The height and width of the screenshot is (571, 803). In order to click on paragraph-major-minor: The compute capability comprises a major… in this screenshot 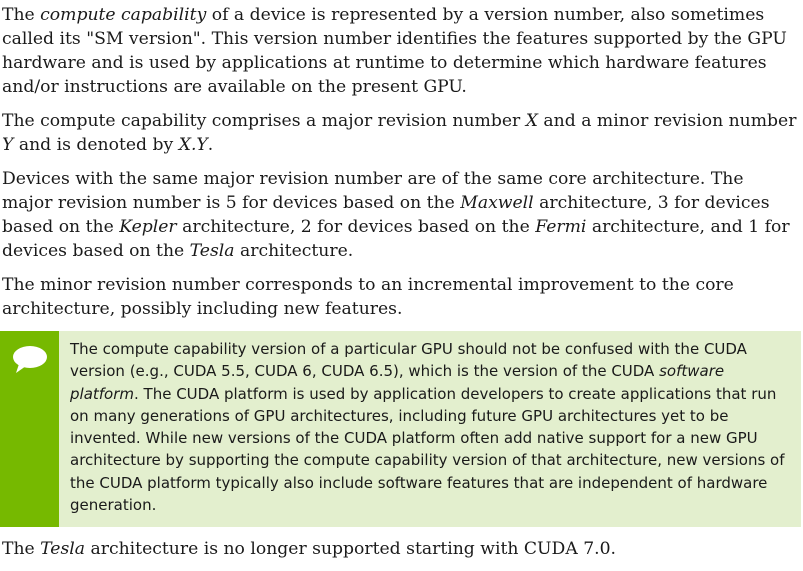, I will do `click(400, 133)`.